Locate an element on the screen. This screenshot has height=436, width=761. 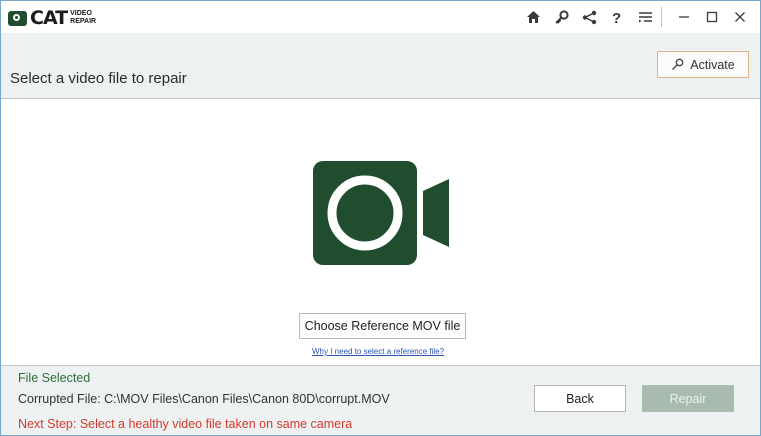
logo-subtext: VIDEO REPAIR is located at coordinates (83, 17).